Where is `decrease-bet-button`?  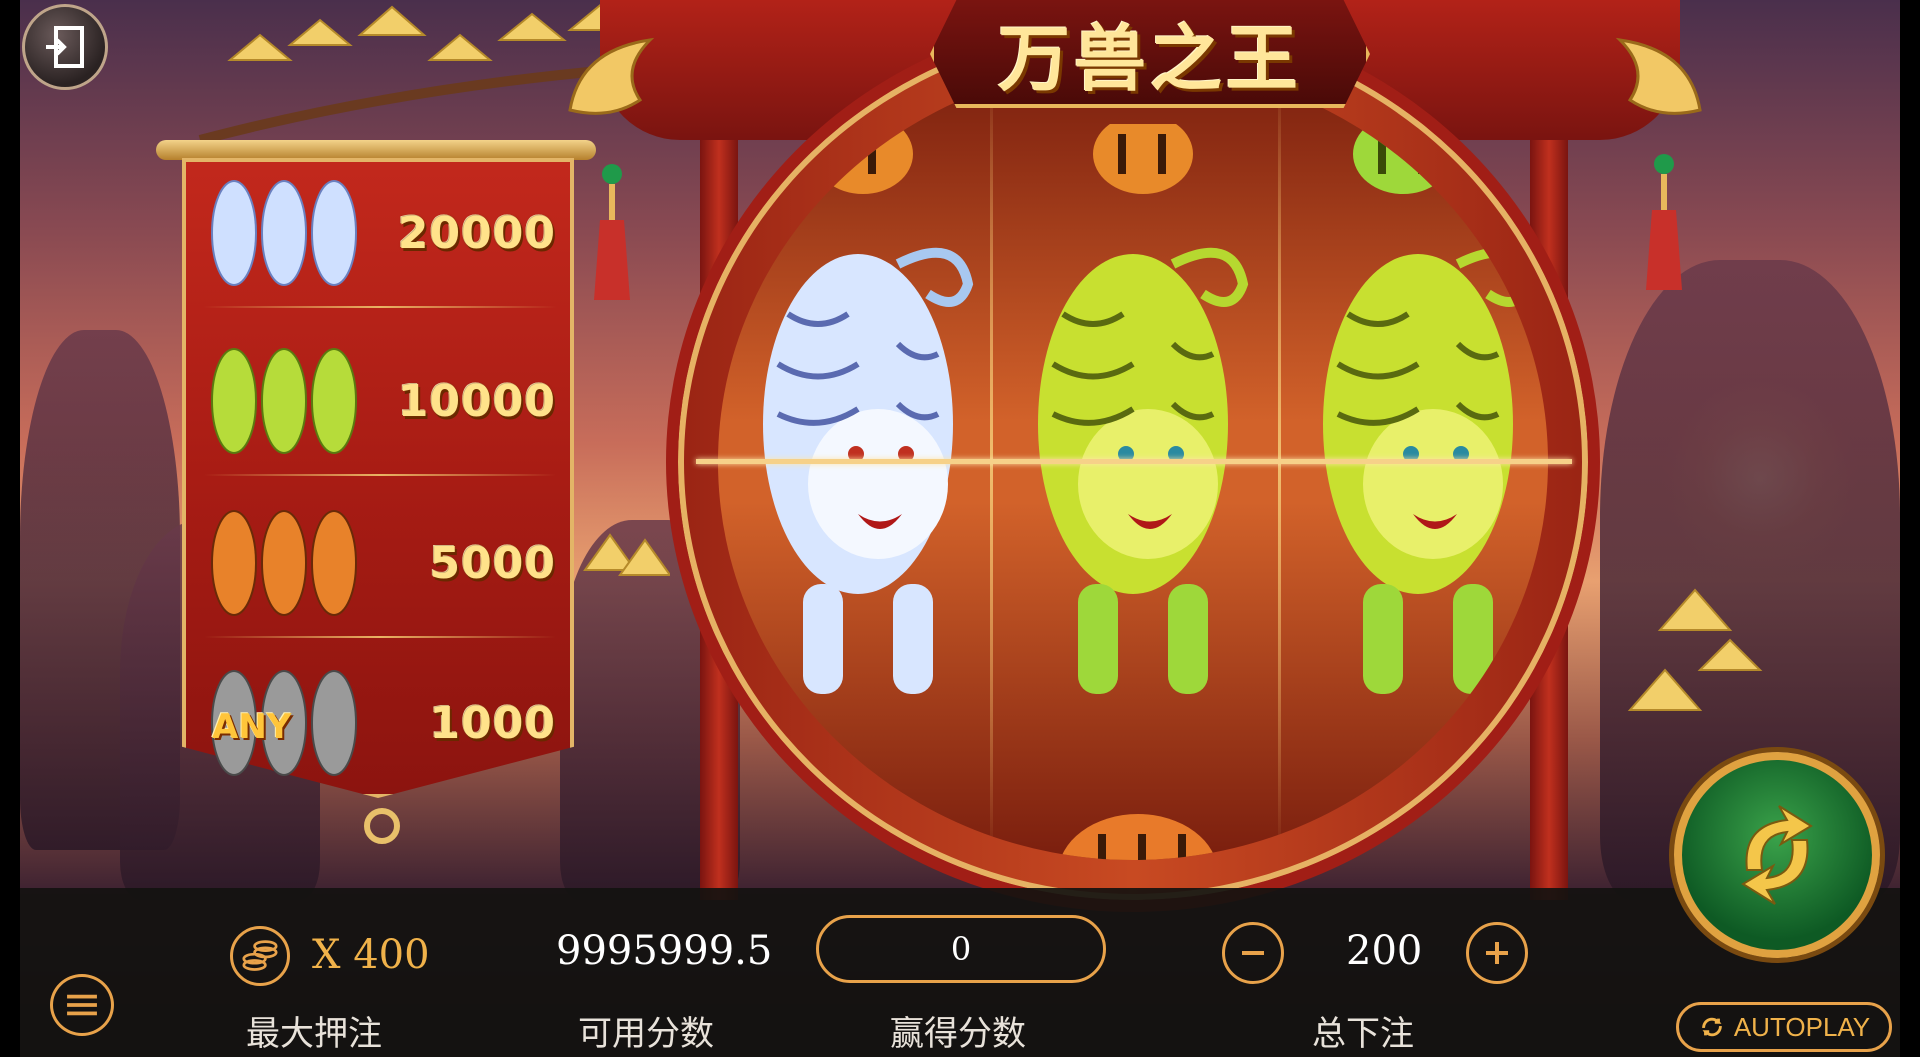
decrease-bet-button is located at coordinates (1253, 953).